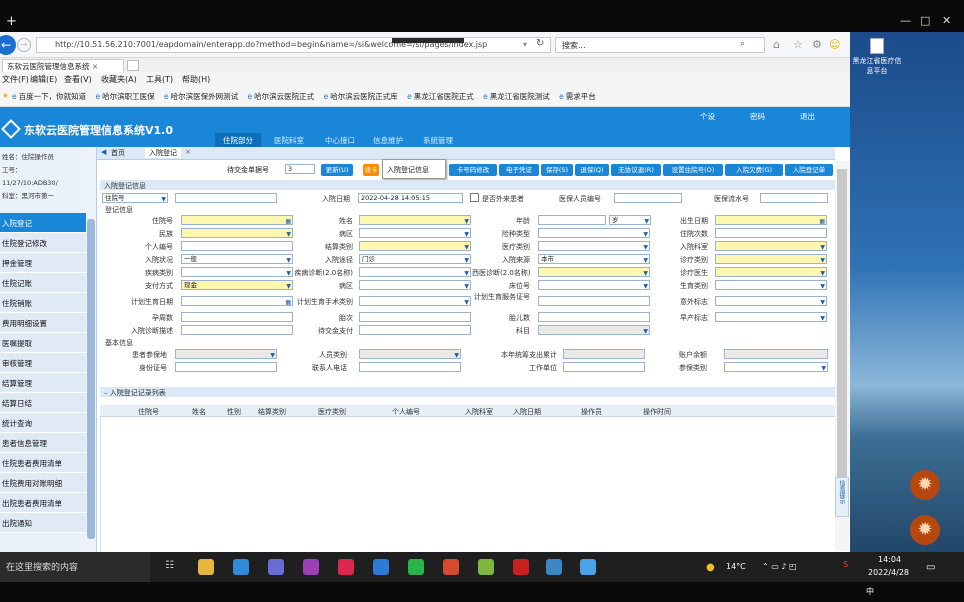 This screenshot has height=602, width=964. Describe the element at coordinates (43, 483) in the screenshot. I see `sidebar-item: 住院费用对账明细` at that location.